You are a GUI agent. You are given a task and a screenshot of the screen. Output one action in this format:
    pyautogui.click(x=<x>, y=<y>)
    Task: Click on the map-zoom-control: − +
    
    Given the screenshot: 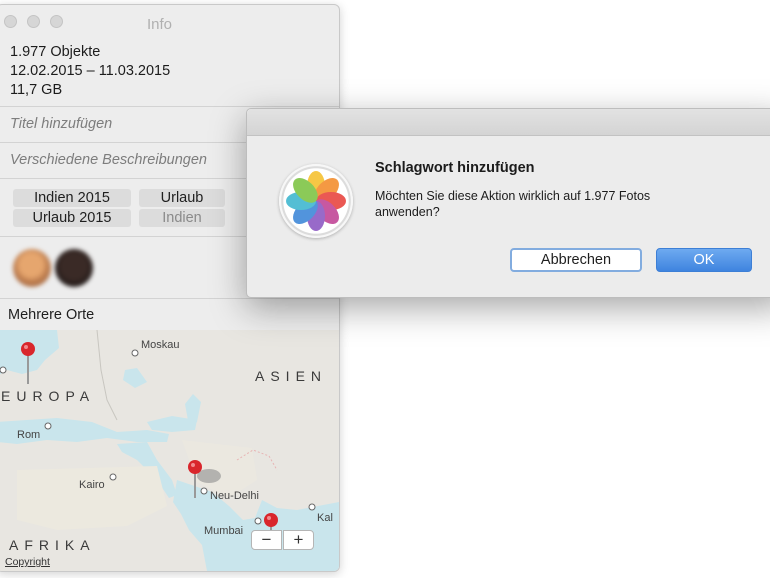 What is the action you would take?
    pyautogui.click(x=283, y=540)
    